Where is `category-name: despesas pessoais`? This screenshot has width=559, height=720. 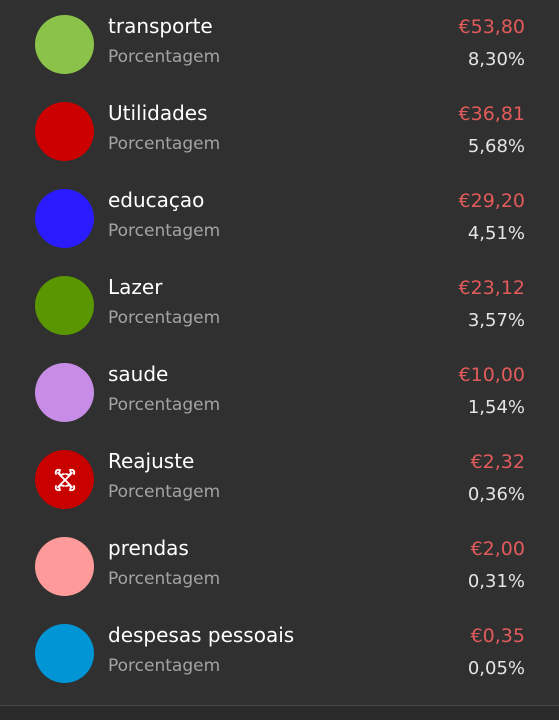 category-name: despesas pessoais is located at coordinates (201, 635).